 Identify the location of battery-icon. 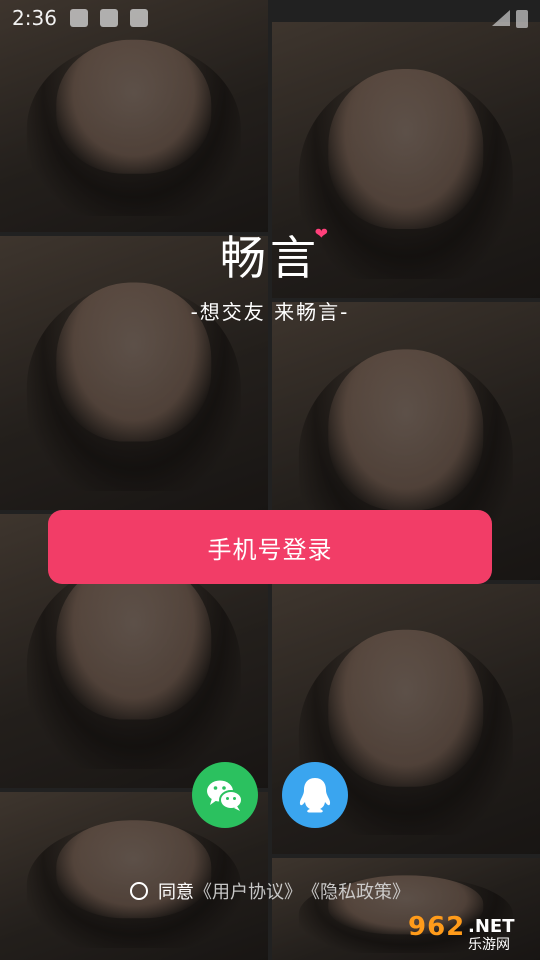
(522, 19).